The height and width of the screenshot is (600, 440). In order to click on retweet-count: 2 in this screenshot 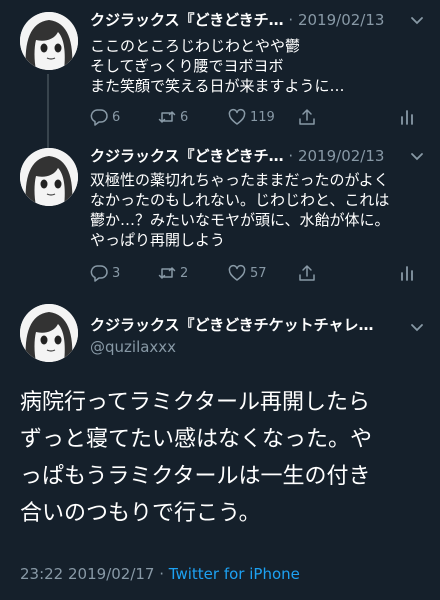, I will do `click(184, 273)`.